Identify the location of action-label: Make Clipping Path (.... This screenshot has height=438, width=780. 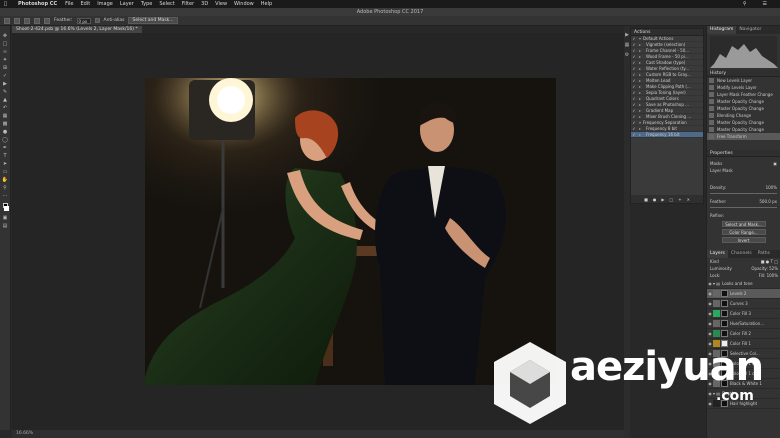
(668, 86).